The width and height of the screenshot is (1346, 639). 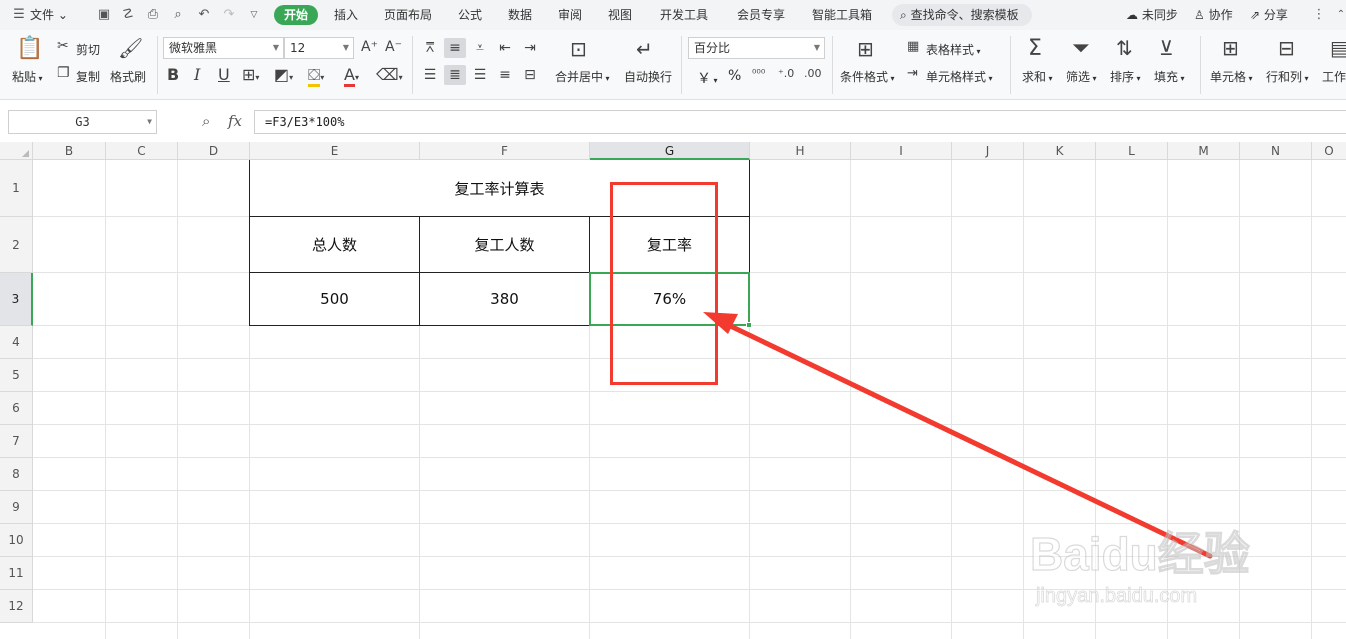 What do you see at coordinates (1116, 596) in the screenshot?
I see `watermark-url: jingyan.baidu.com` at bounding box center [1116, 596].